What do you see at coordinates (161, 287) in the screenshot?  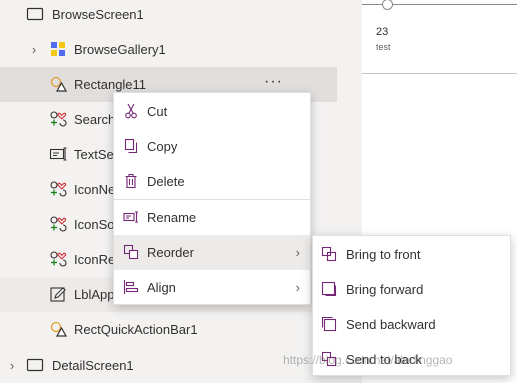 I see `menu-item-label: Align` at bounding box center [161, 287].